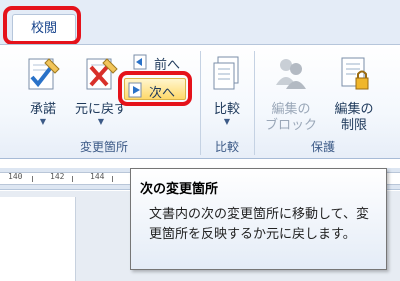 This screenshot has width=400, height=281. I want to click on document-lock-icon, so click(355, 73).